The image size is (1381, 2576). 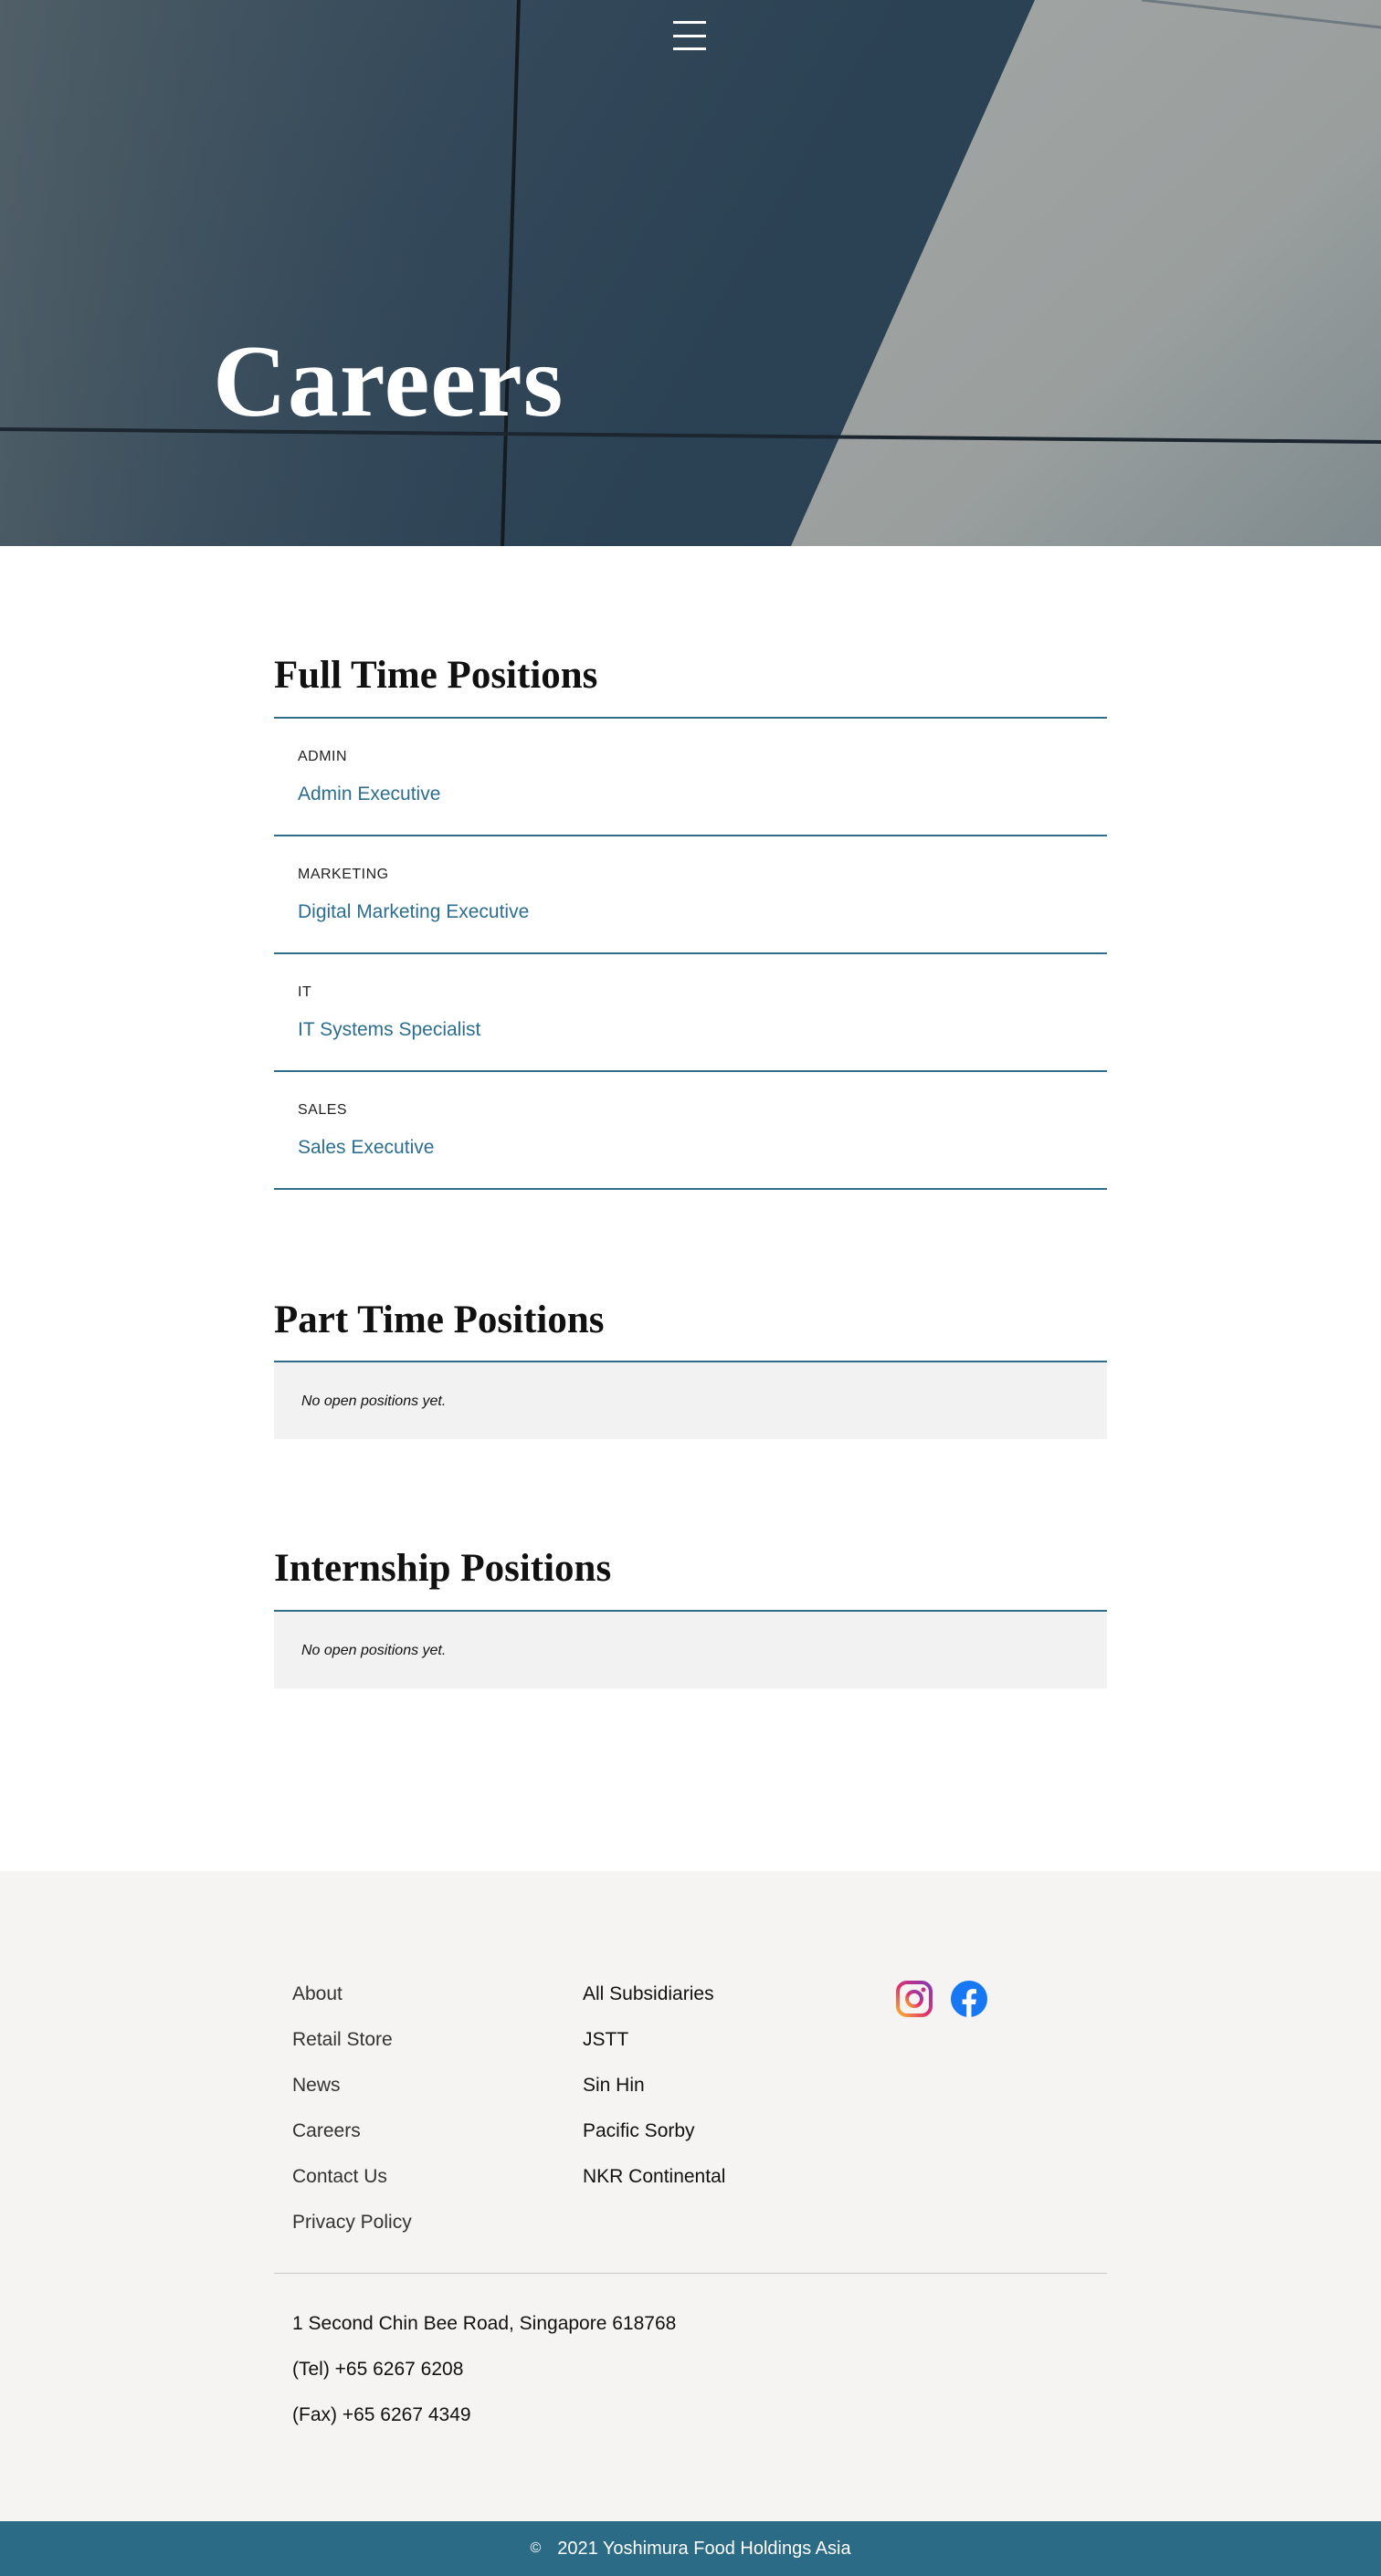 I want to click on part-time-heading: Part Time Positions, so click(x=440, y=1320).